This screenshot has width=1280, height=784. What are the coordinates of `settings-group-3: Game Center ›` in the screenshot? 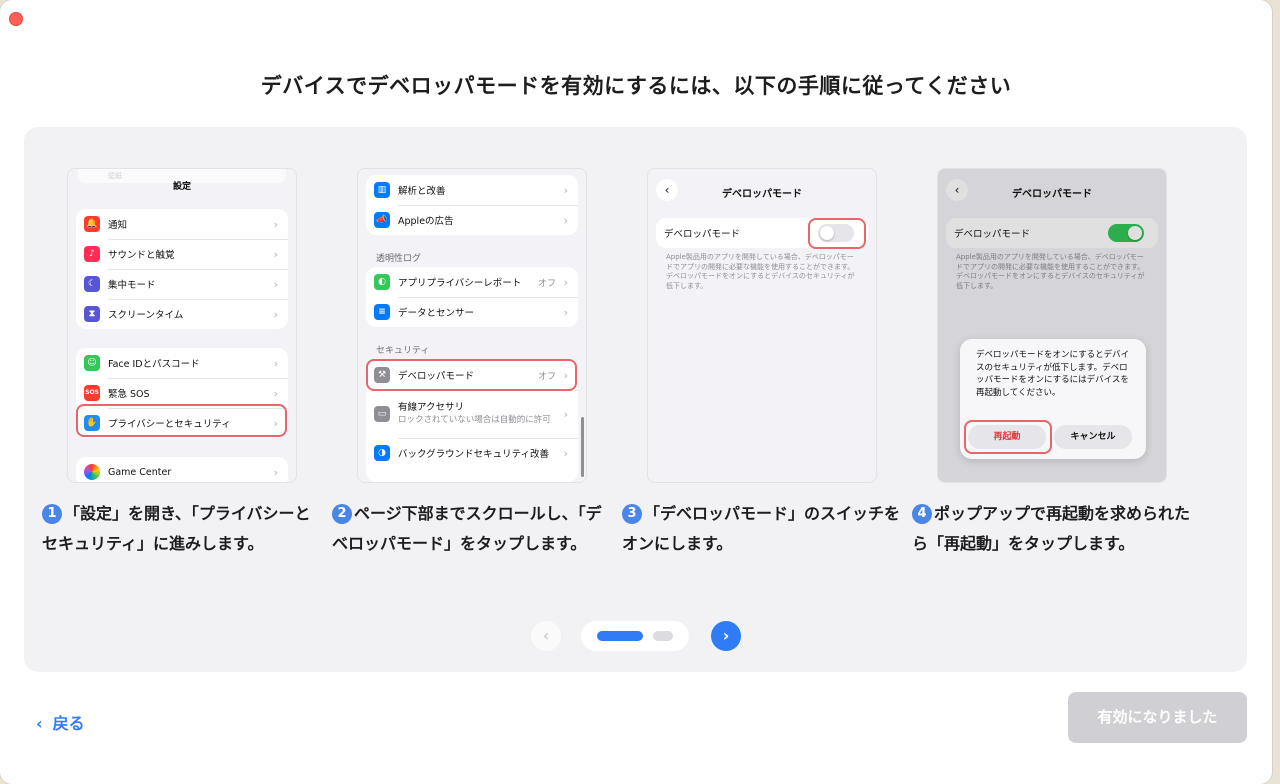 It's located at (182, 469).